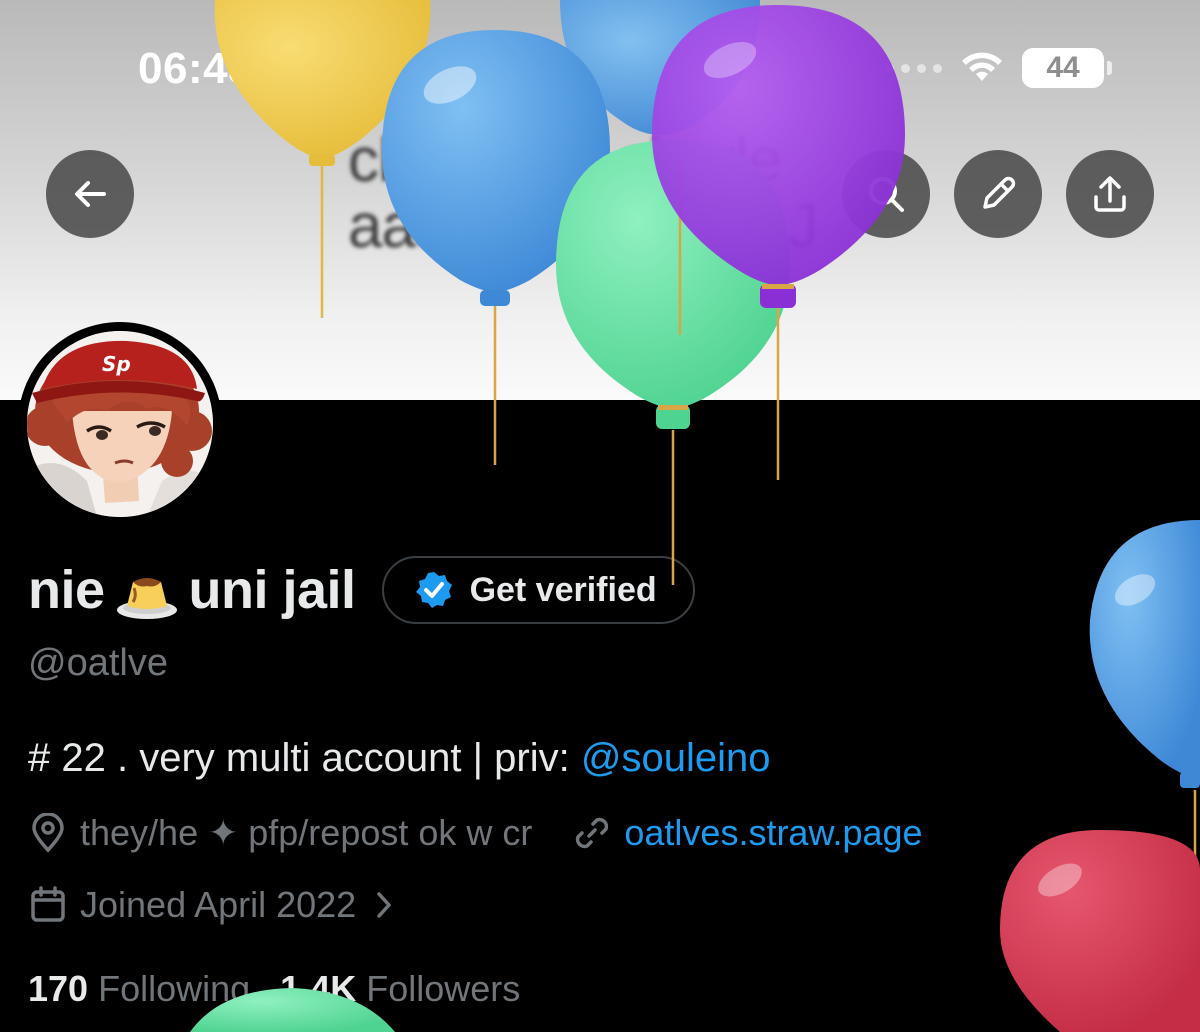 The height and width of the screenshot is (1032, 1200). What do you see at coordinates (773, 833) in the screenshot?
I see `profile-website-link: oatlves.straw.page` at bounding box center [773, 833].